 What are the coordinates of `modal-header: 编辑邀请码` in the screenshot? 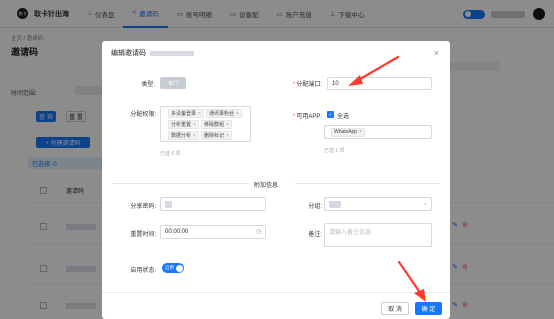 It's located at (276, 53).